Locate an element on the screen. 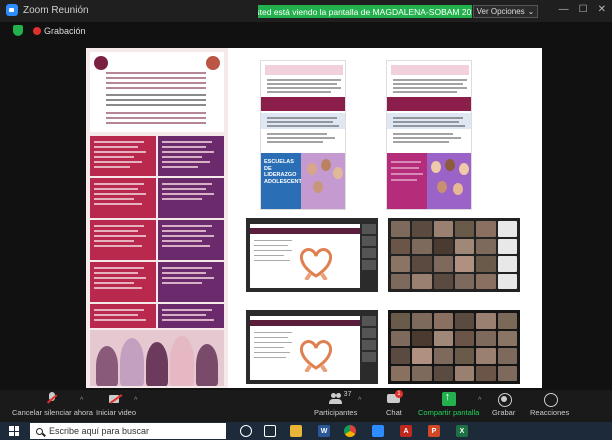 The height and width of the screenshot is (440, 612). reactions-label: Reacciones is located at coordinates (550, 412).